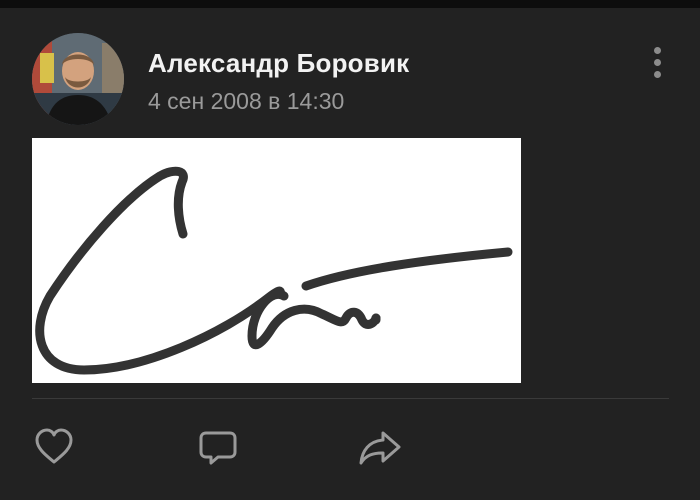 The height and width of the screenshot is (500, 700). I want to click on heart-icon, so click(54, 446).